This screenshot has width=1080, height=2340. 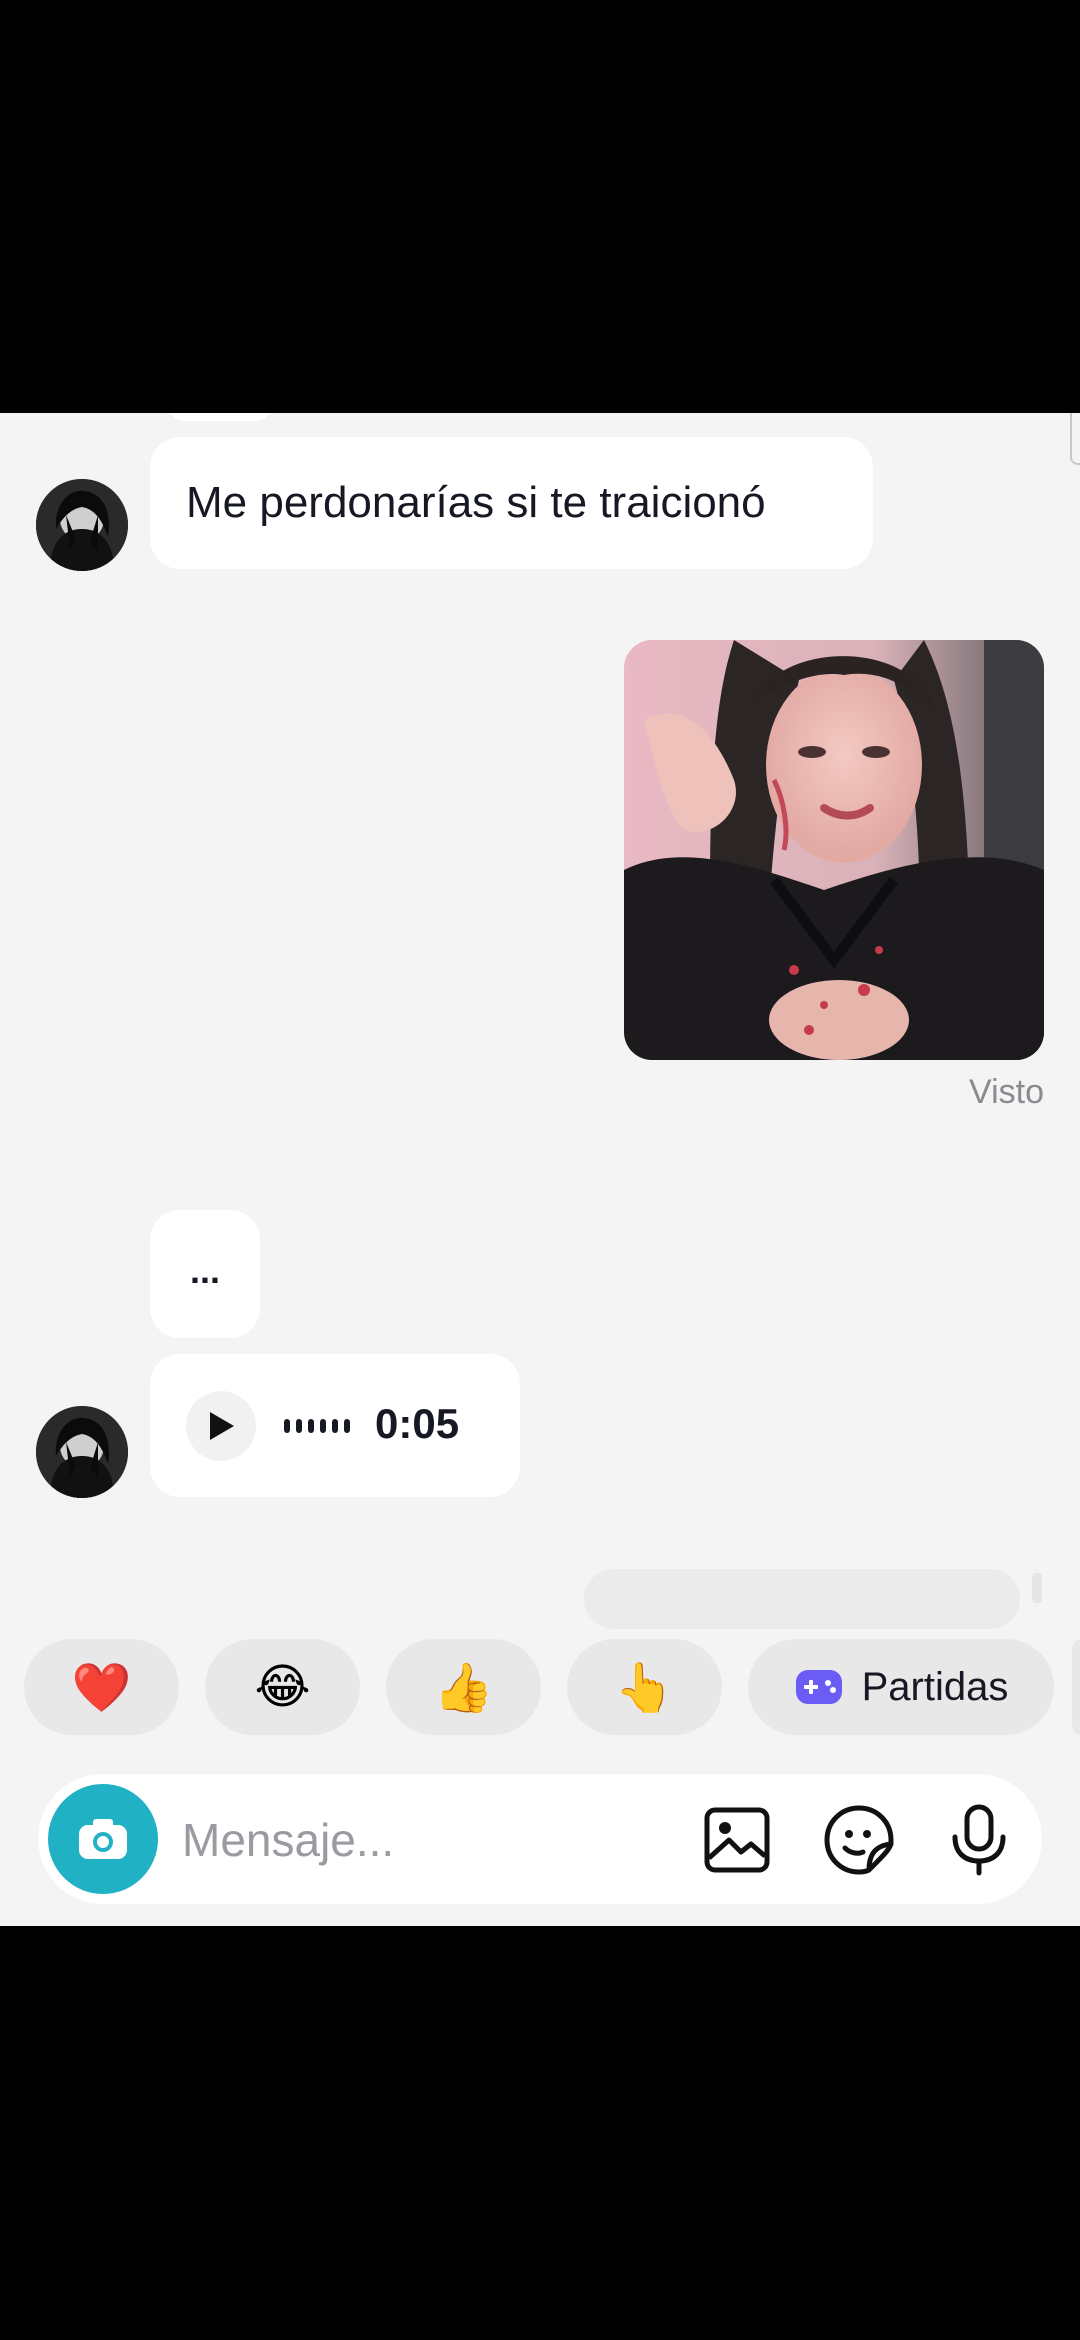 I want to click on gallery-icon, so click(x=737, y=1840).